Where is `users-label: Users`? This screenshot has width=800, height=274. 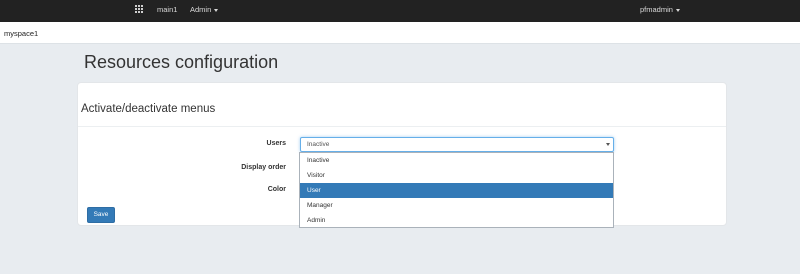
users-label: Users is located at coordinates (276, 143).